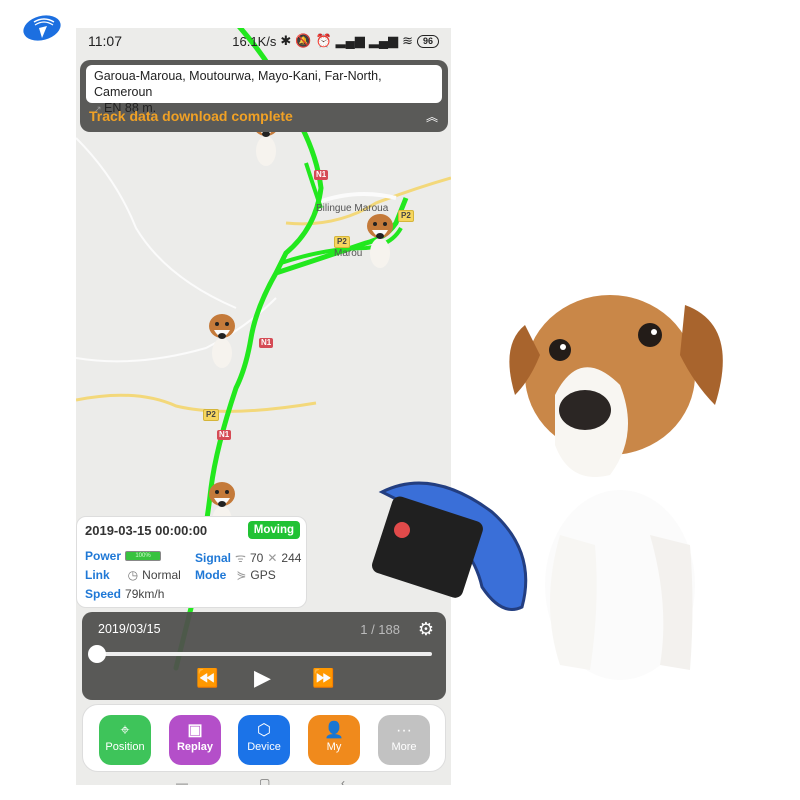 The height and width of the screenshot is (800, 800). I want to click on link-label: Link, so click(97, 575).